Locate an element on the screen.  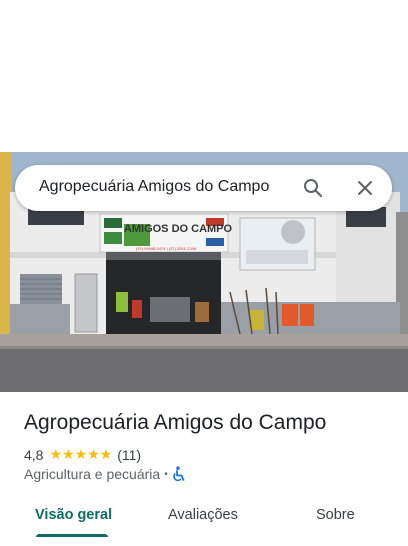
place-tabs: Visão geral Avaliações Sobre is located at coordinates (204, 525).